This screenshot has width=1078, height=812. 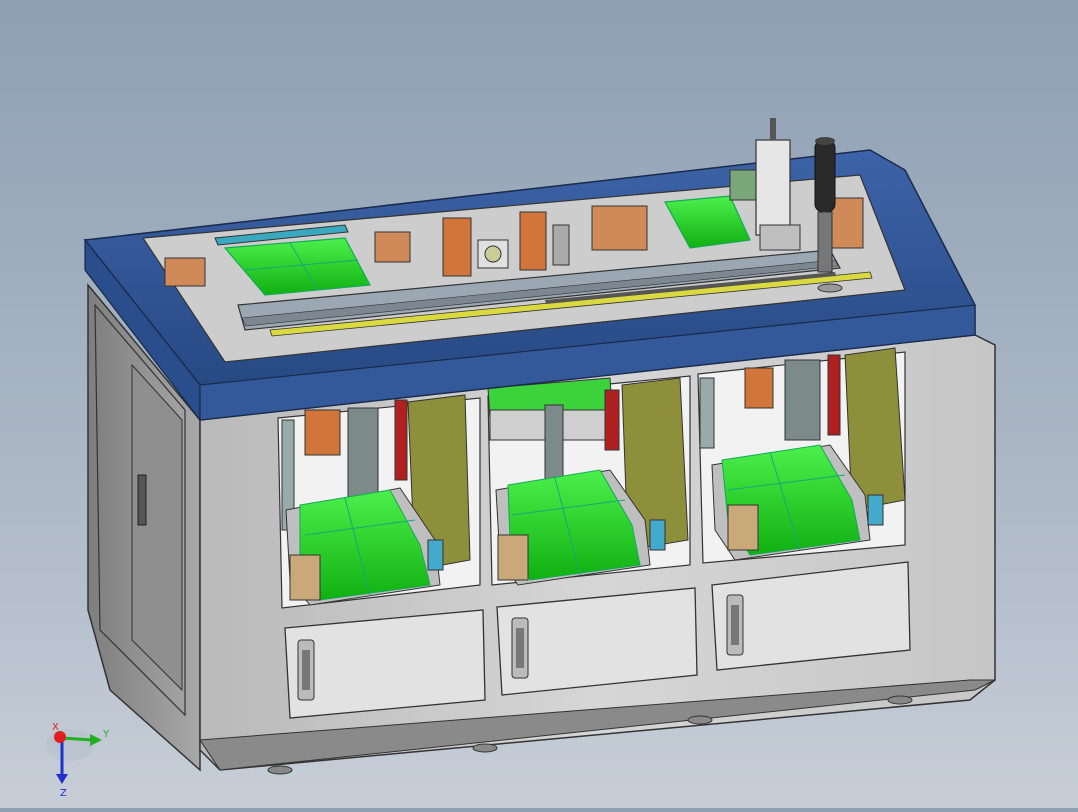 What do you see at coordinates (74, 756) in the screenshot?
I see `coordinate-triad` at bounding box center [74, 756].